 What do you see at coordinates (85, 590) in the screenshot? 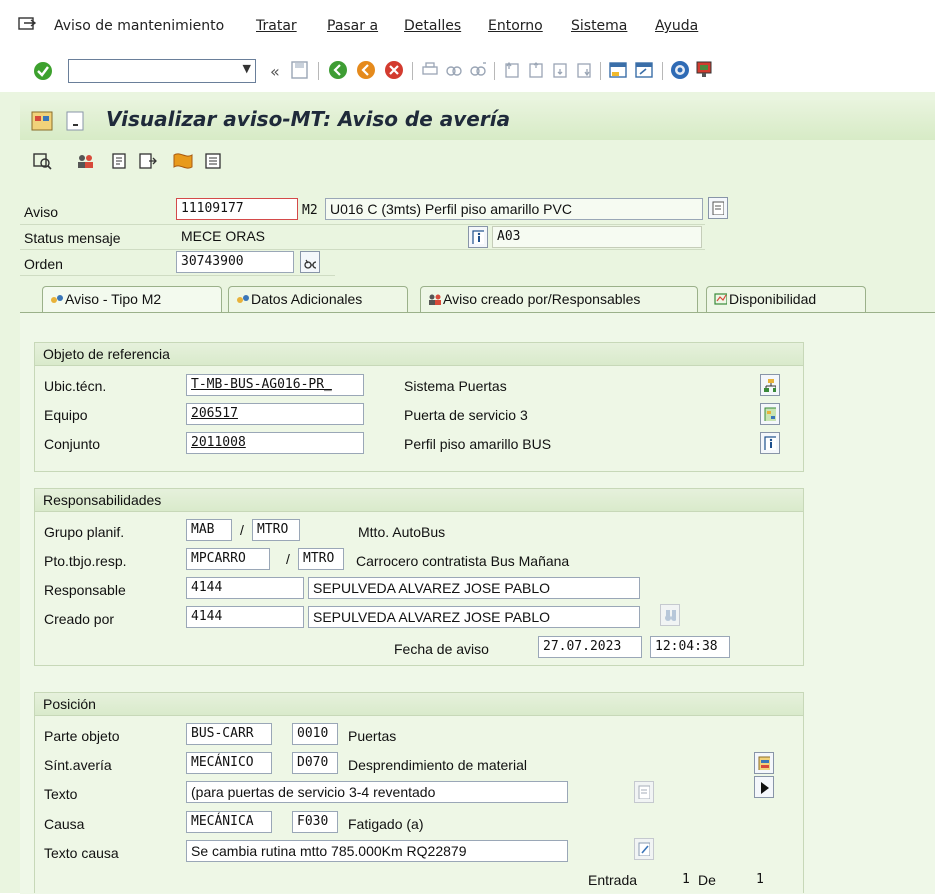
I see `responsable-label: Responsable` at bounding box center [85, 590].